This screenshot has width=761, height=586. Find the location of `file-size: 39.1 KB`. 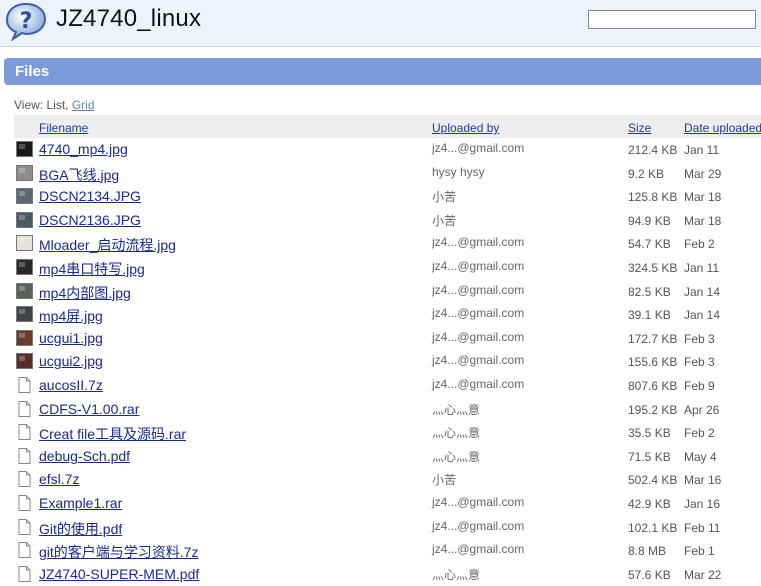

file-size: 39.1 KB is located at coordinates (649, 315).